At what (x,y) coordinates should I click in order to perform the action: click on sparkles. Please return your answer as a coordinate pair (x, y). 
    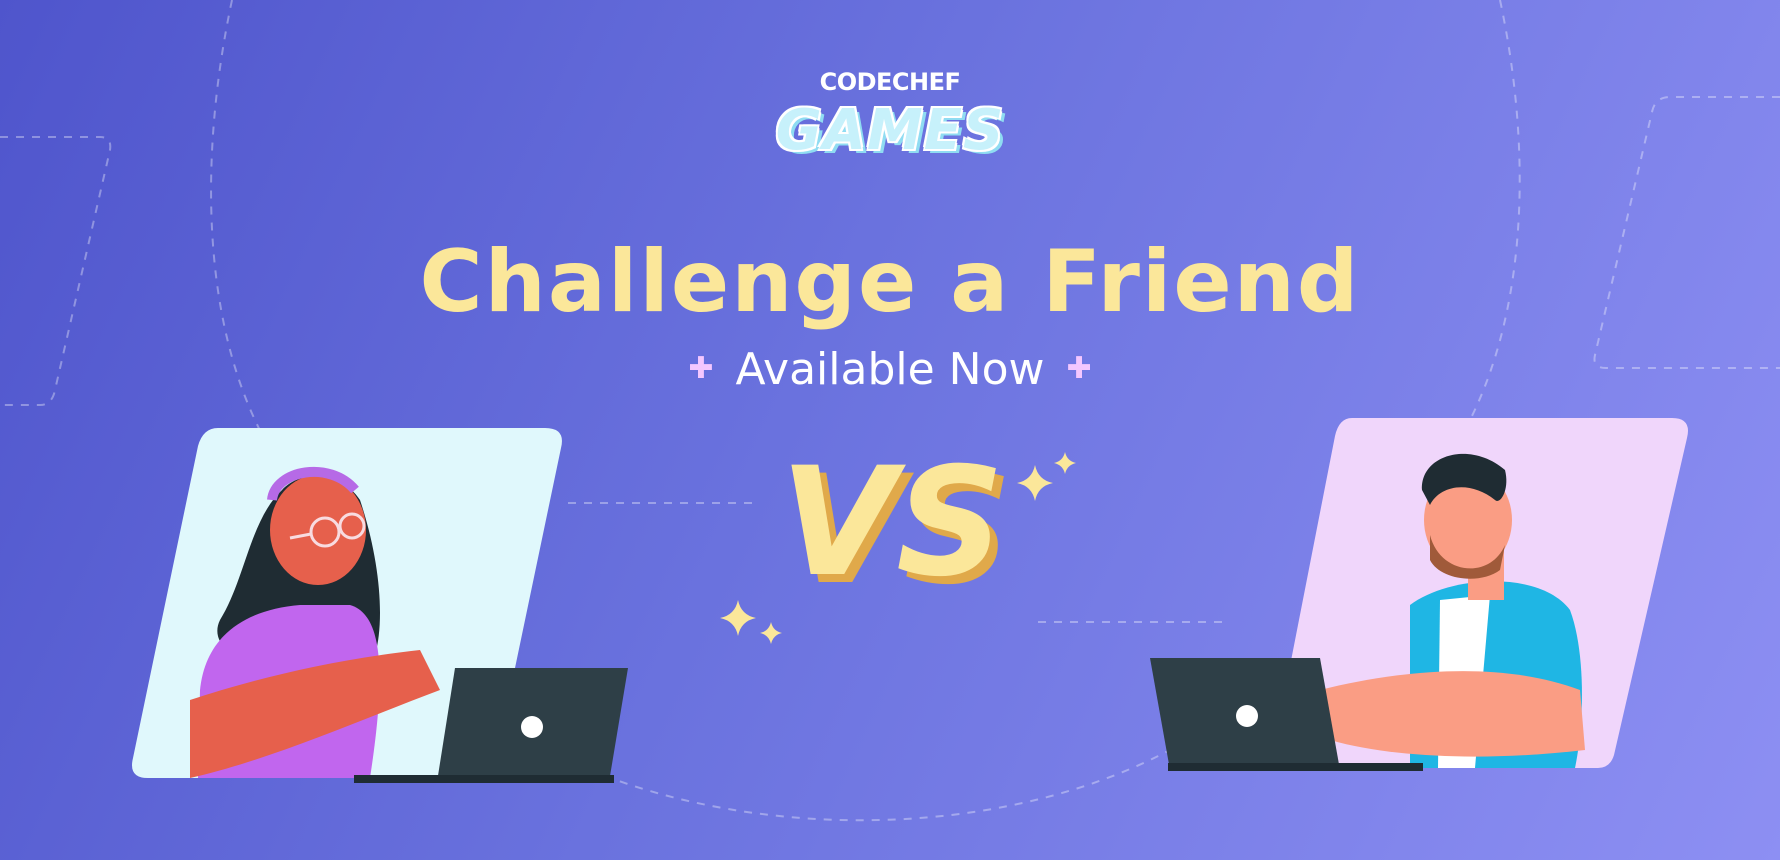
    Looking at the image, I should click on (898, 548).